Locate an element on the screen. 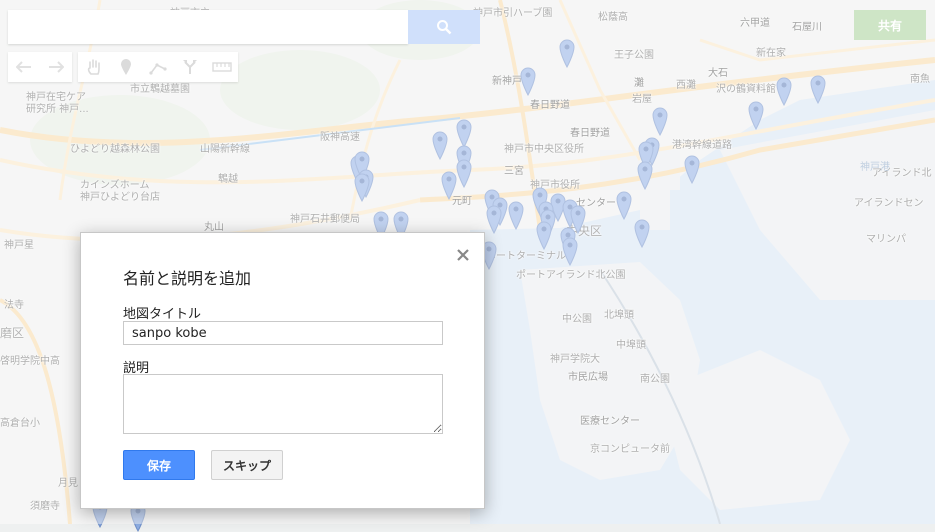 The height and width of the screenshot is (532, 935). dialog-title: 名前と説明を追加 is located at coordinates (187, 278).